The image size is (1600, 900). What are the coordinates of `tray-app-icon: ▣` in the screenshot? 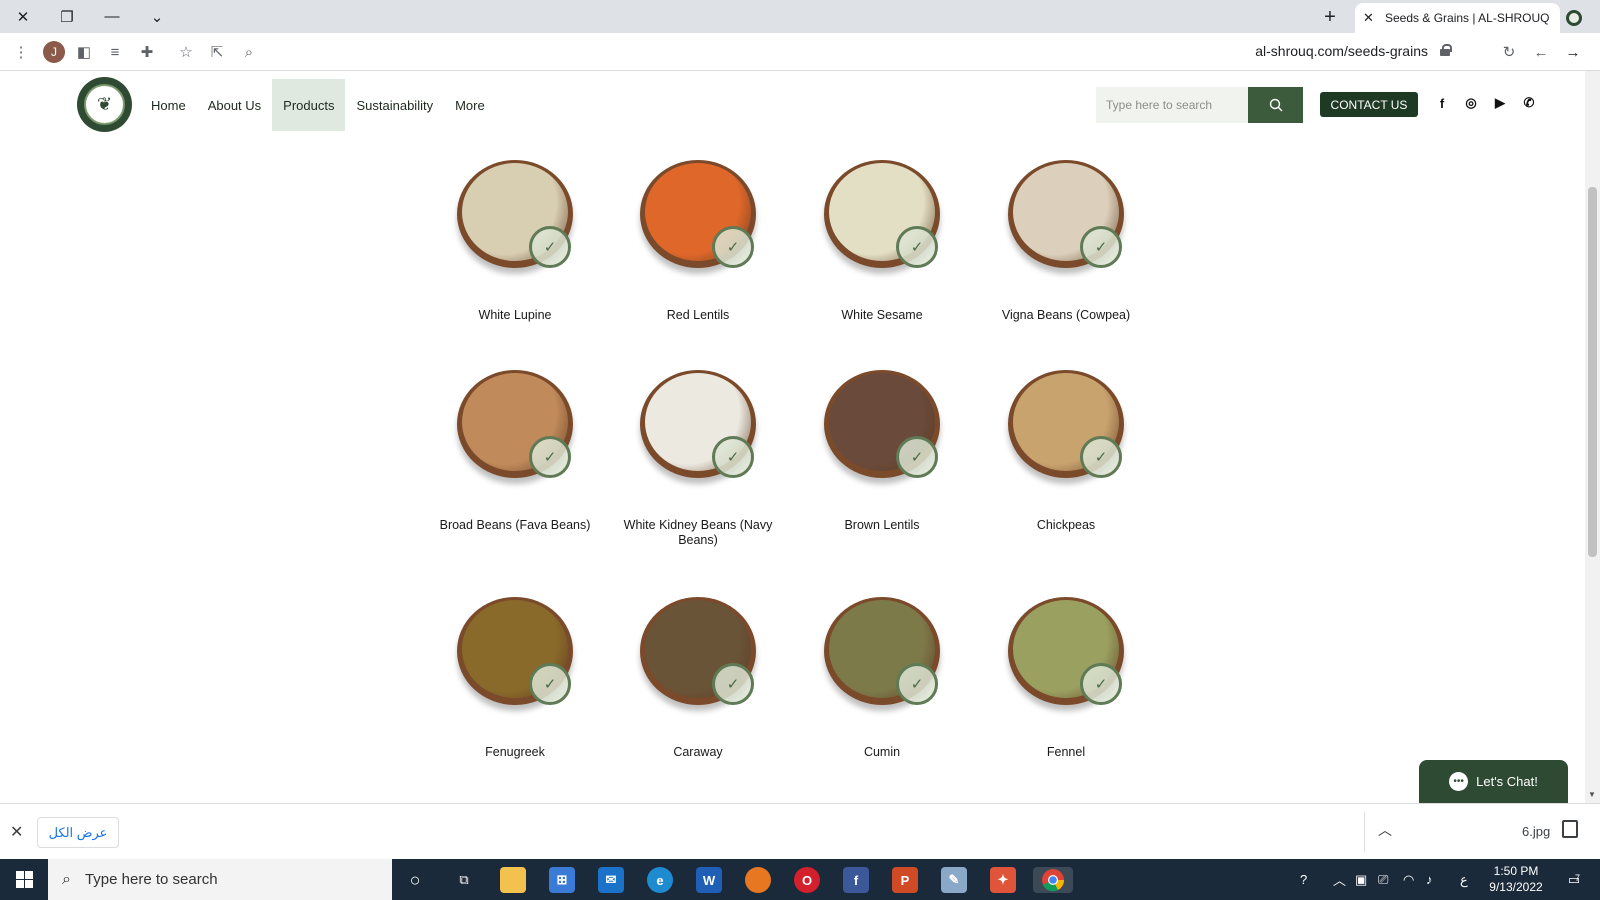 It's located at (1361, 879).